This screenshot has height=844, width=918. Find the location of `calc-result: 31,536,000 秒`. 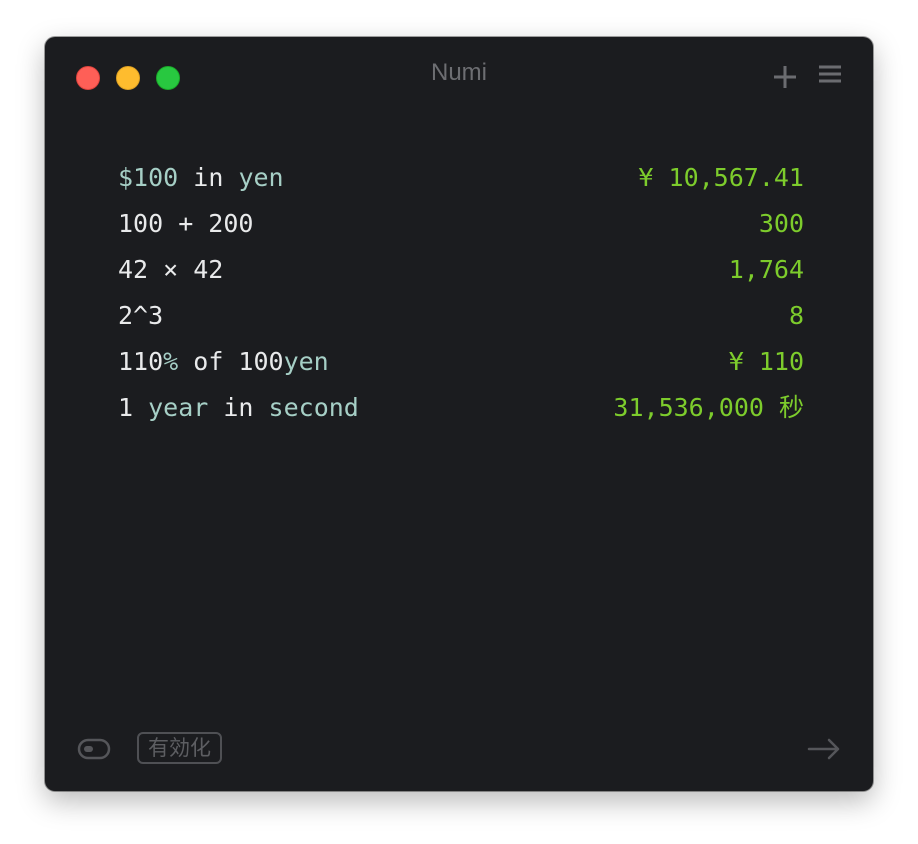

calc-result: 31,536,000 秒 is located at coordinates (708, 407).